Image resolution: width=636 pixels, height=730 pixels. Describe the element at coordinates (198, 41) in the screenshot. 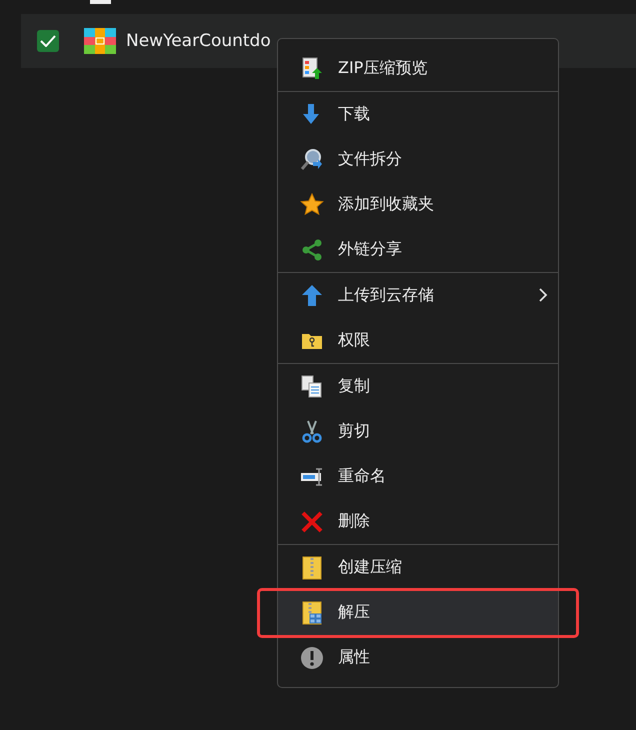

I see `file-name: NewYearCountdo` at that location.